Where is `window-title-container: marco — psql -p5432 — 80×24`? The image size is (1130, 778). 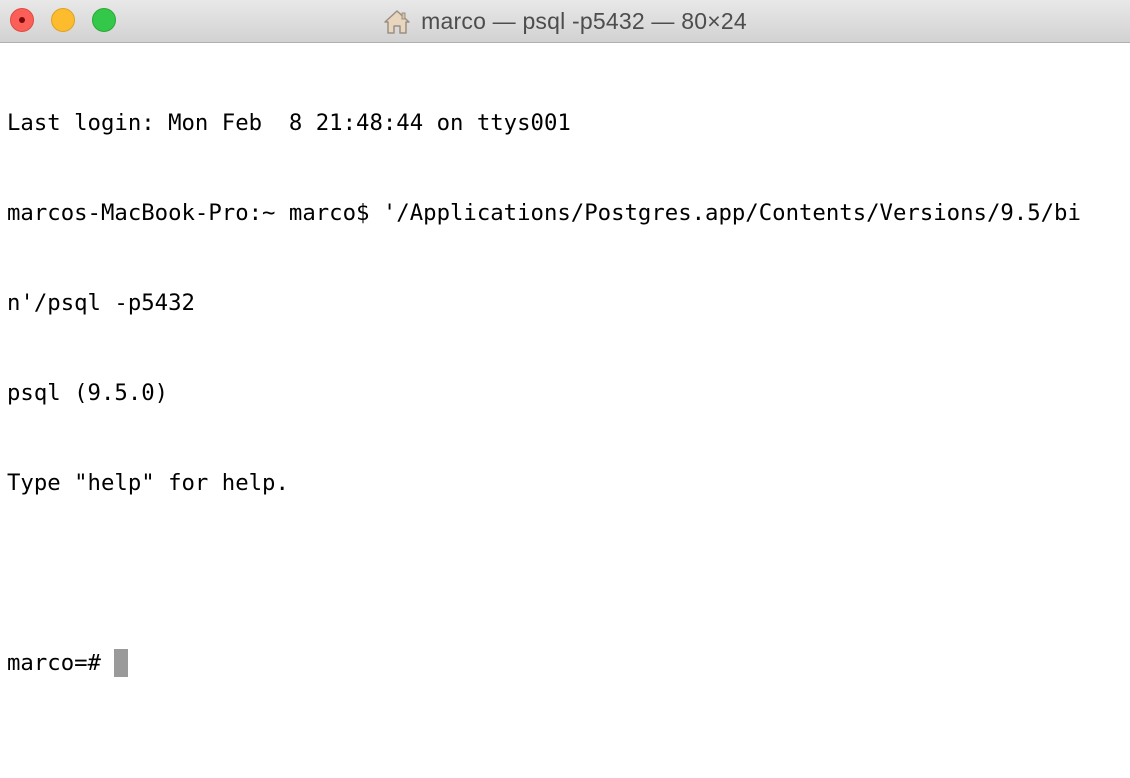 window-title-container: marco — psql -p5432 — 80×24 is located at coordinates (565, 21).